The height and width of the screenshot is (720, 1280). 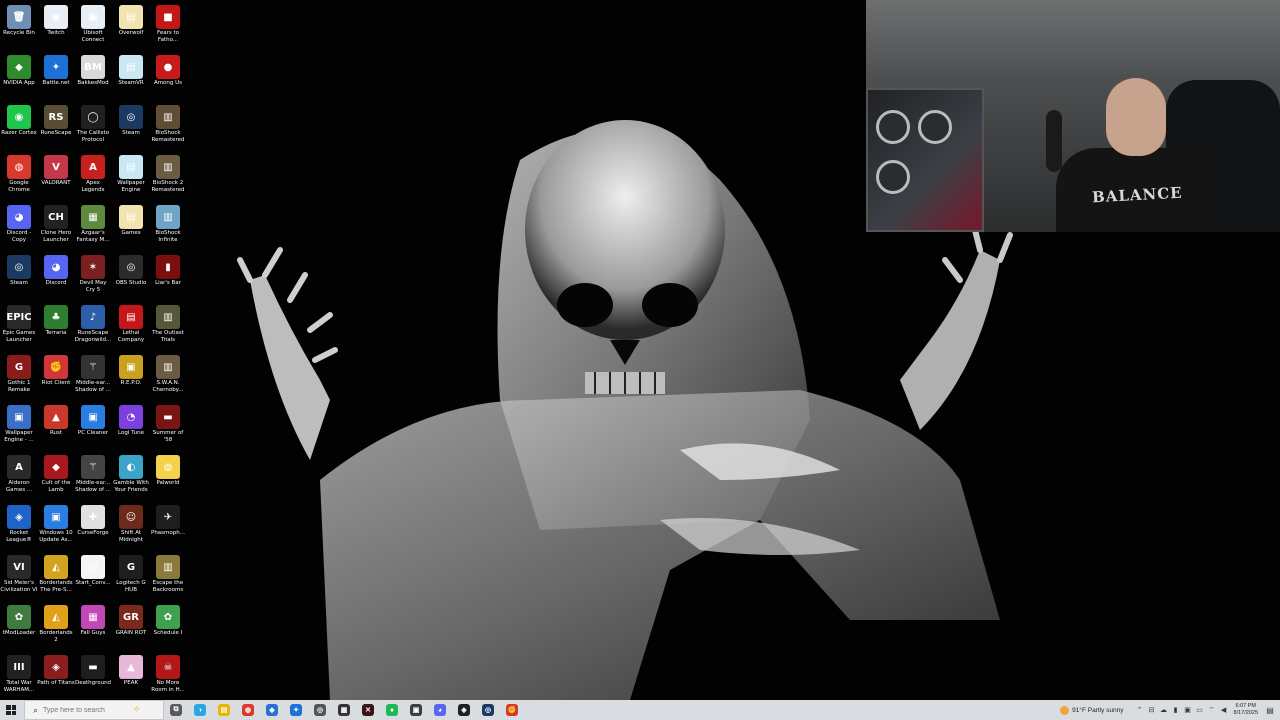 I want to click on desktop-icon: ◈ Path of Titans, so click(x=56, y=676).